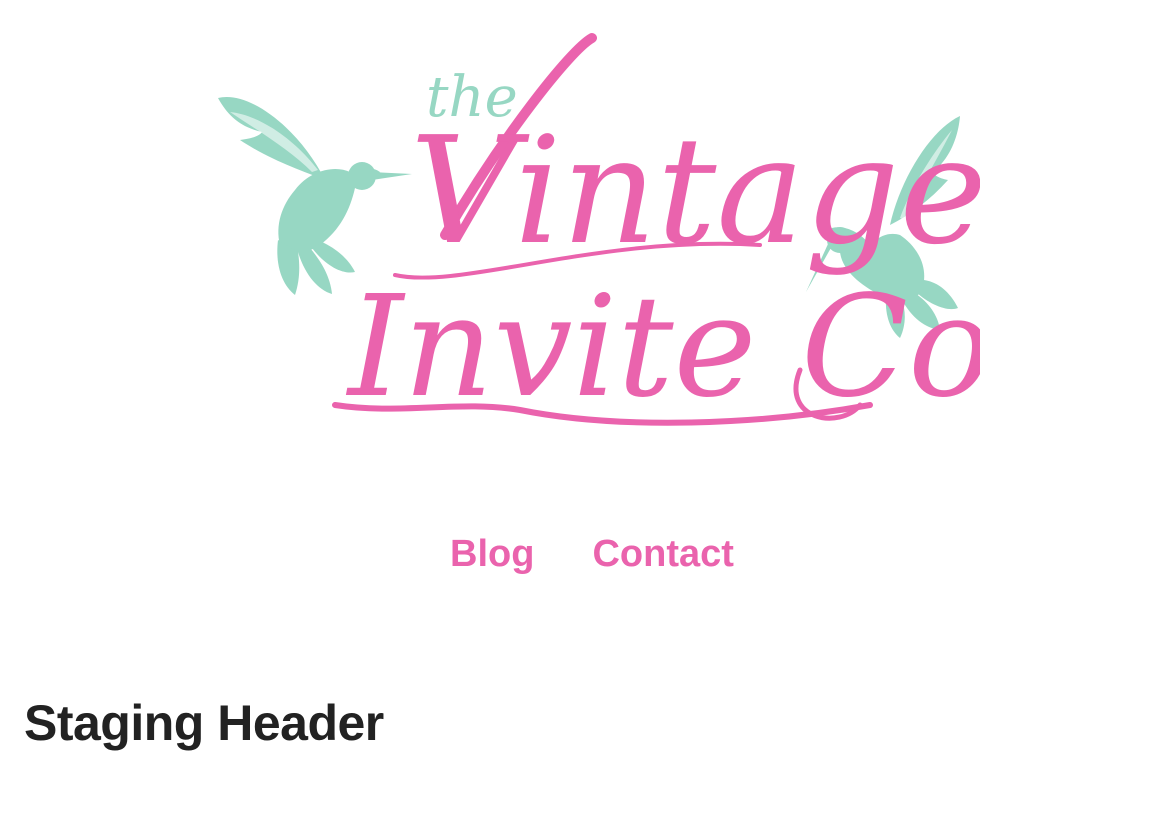 Image resolution: width=1170 pixels, height=814 pixels. I want to click on logo-text-invite-co: Invite Co, so click(662, 347).